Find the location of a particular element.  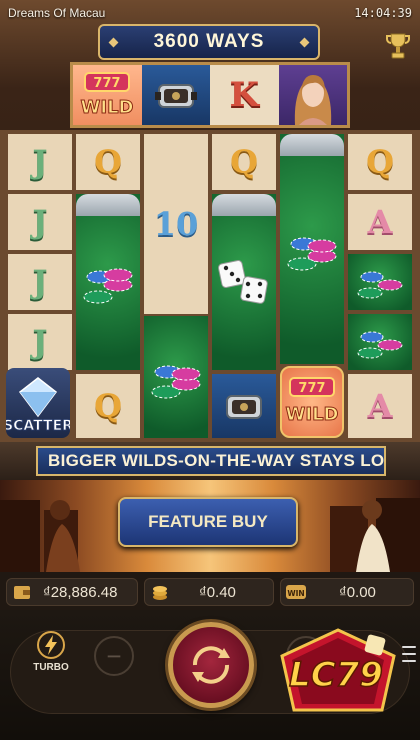

info-banner: BIGGER WILDS-ON-THE-WAY STAYS LO is located at coordinates (210, 461).